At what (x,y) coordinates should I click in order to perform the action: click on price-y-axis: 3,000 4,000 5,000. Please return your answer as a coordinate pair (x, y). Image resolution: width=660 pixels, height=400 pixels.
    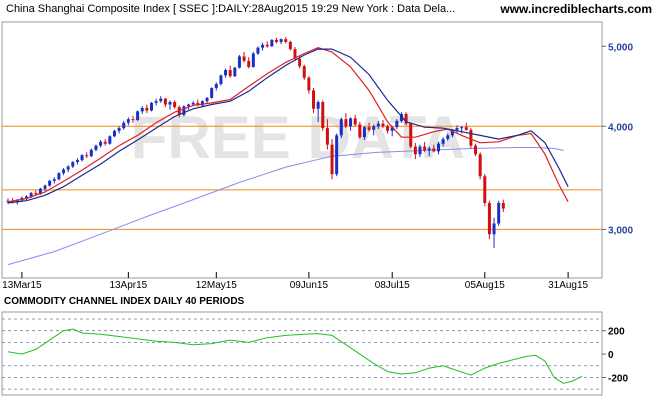
    Looking at the image, I should click on (617, 139).